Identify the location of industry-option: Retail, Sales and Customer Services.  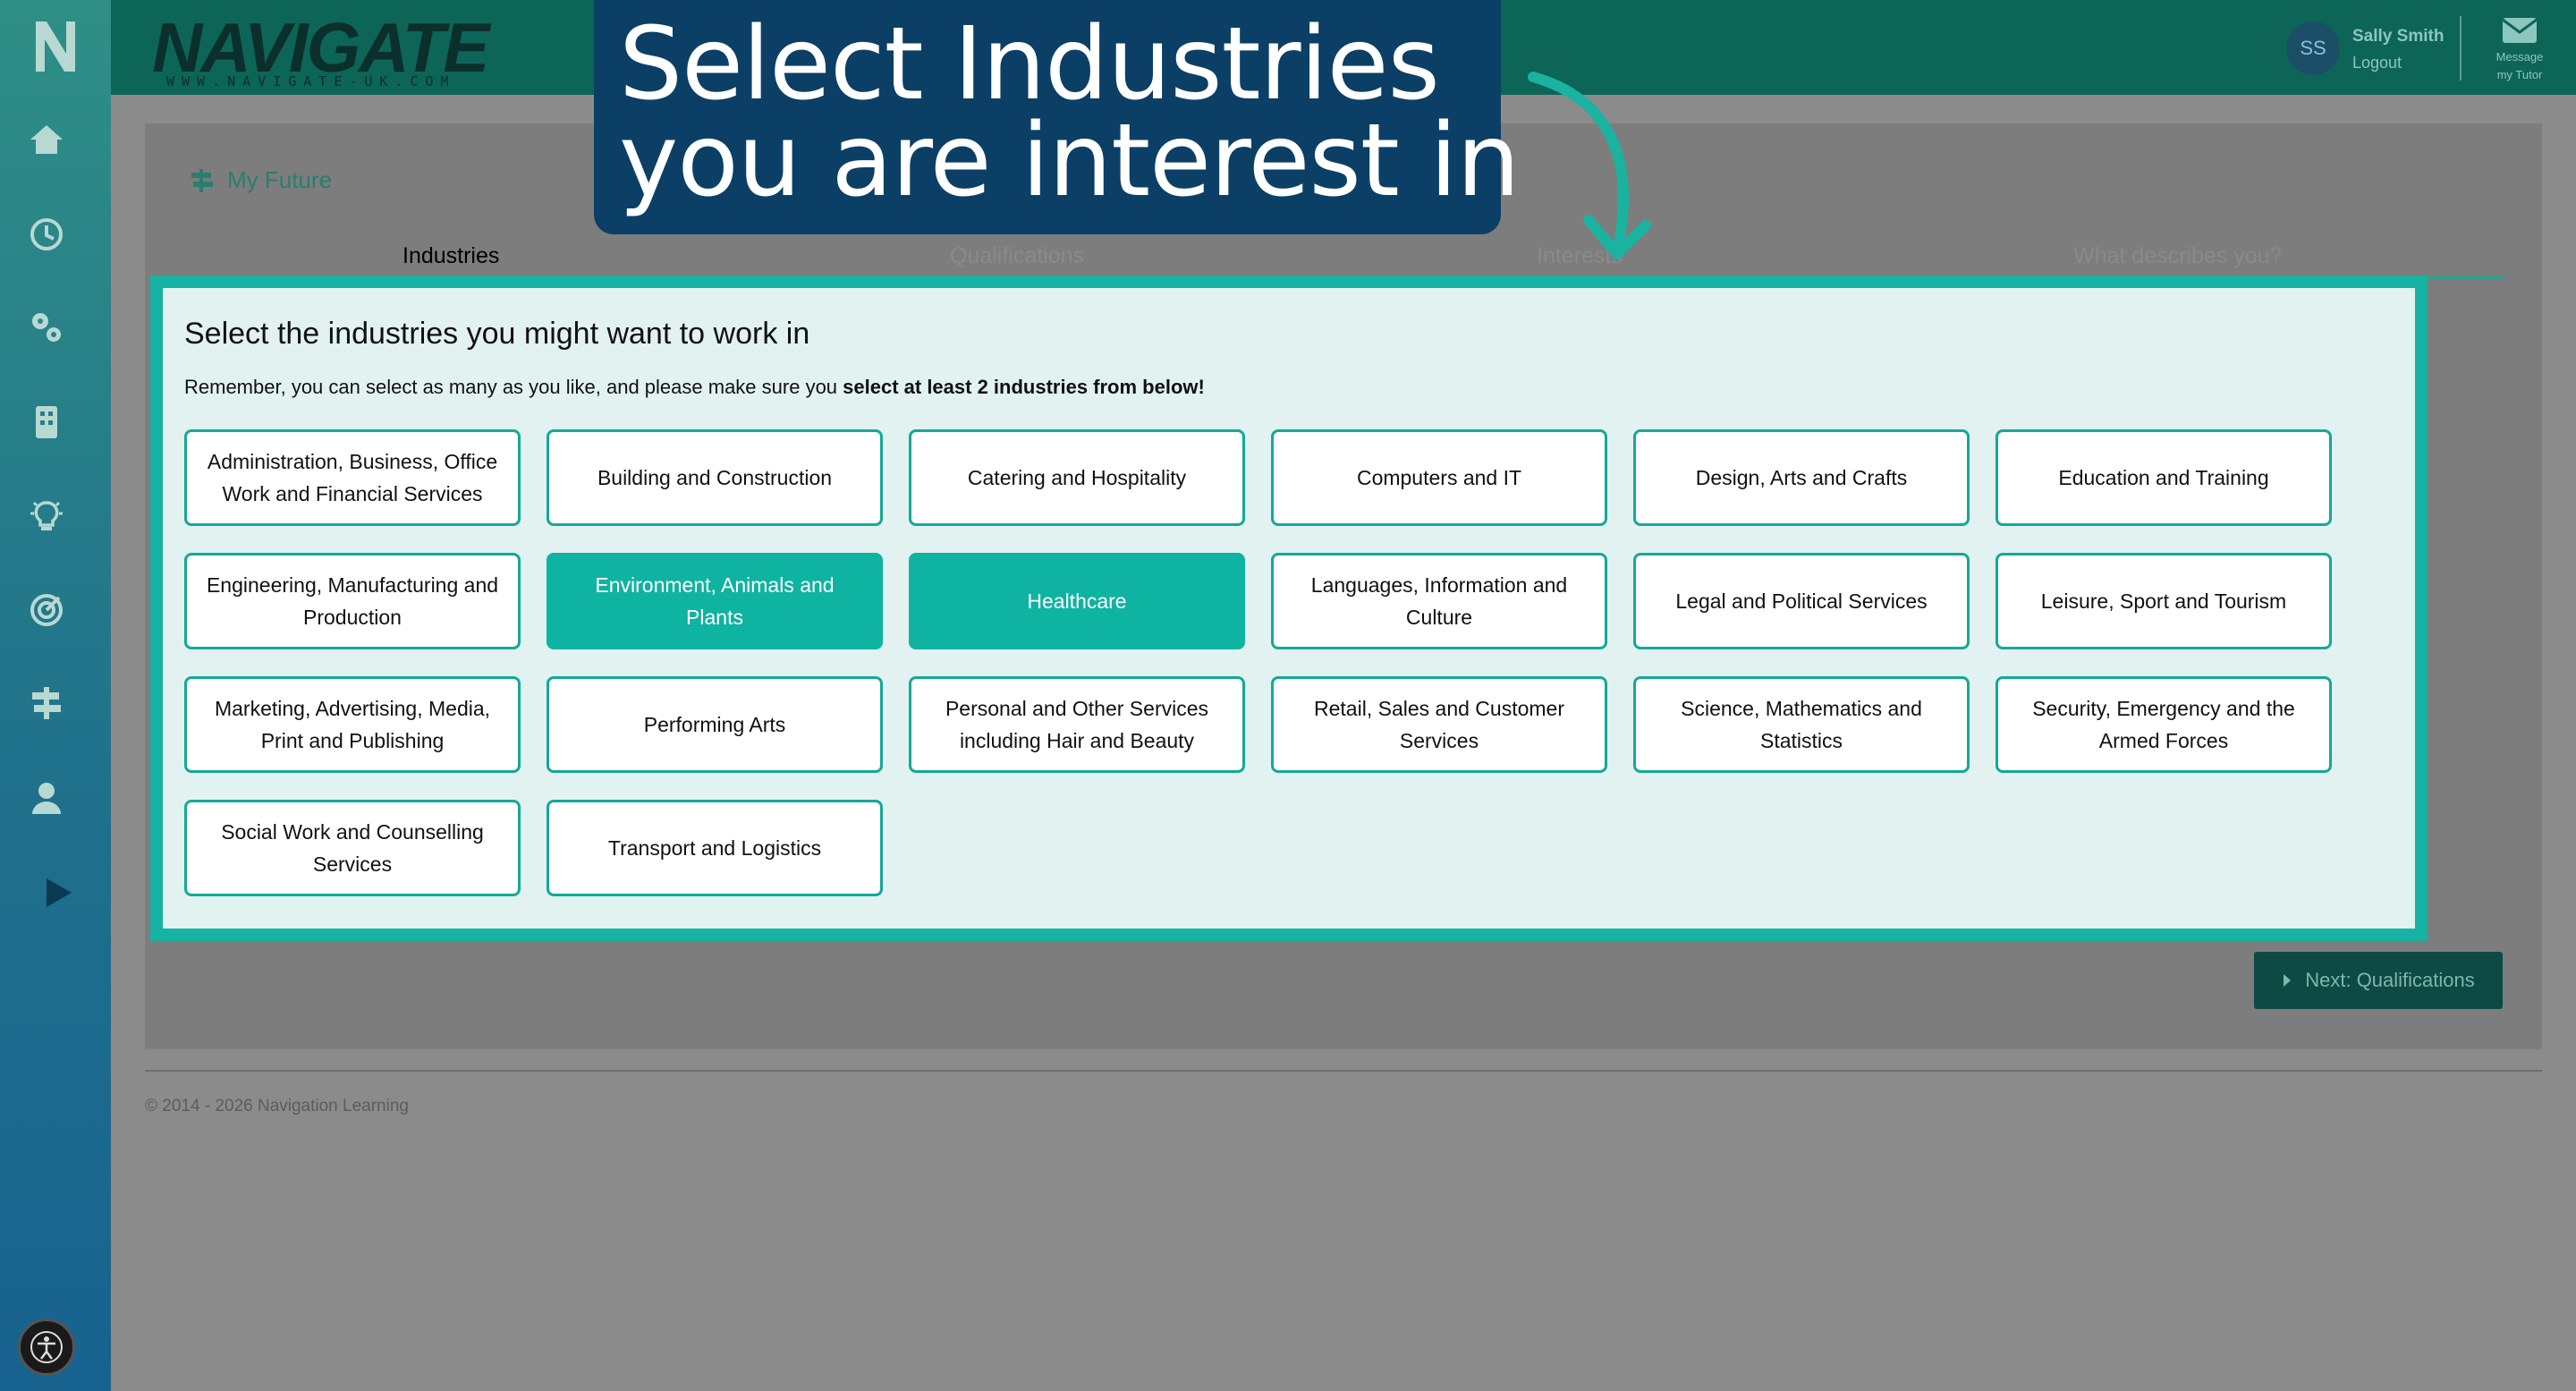
(1439, 724).